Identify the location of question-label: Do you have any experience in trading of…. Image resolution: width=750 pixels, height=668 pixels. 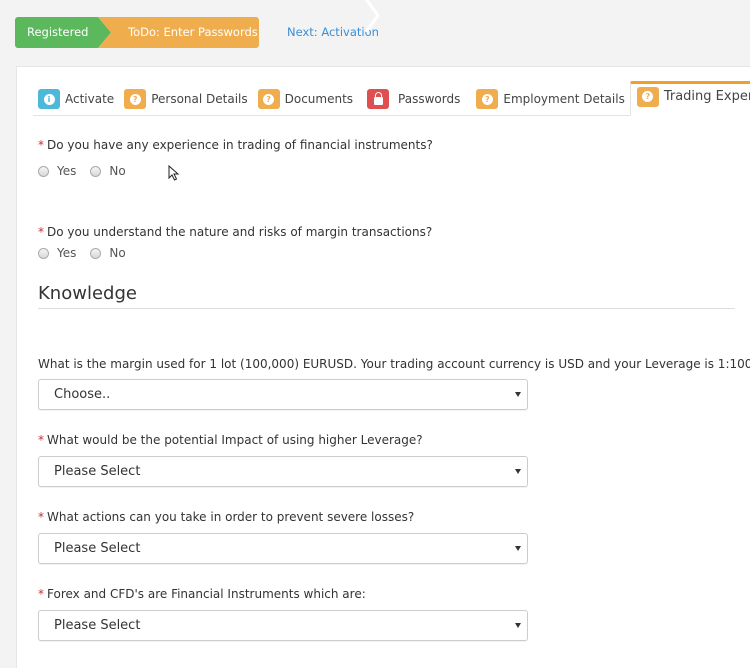
(240, 145).